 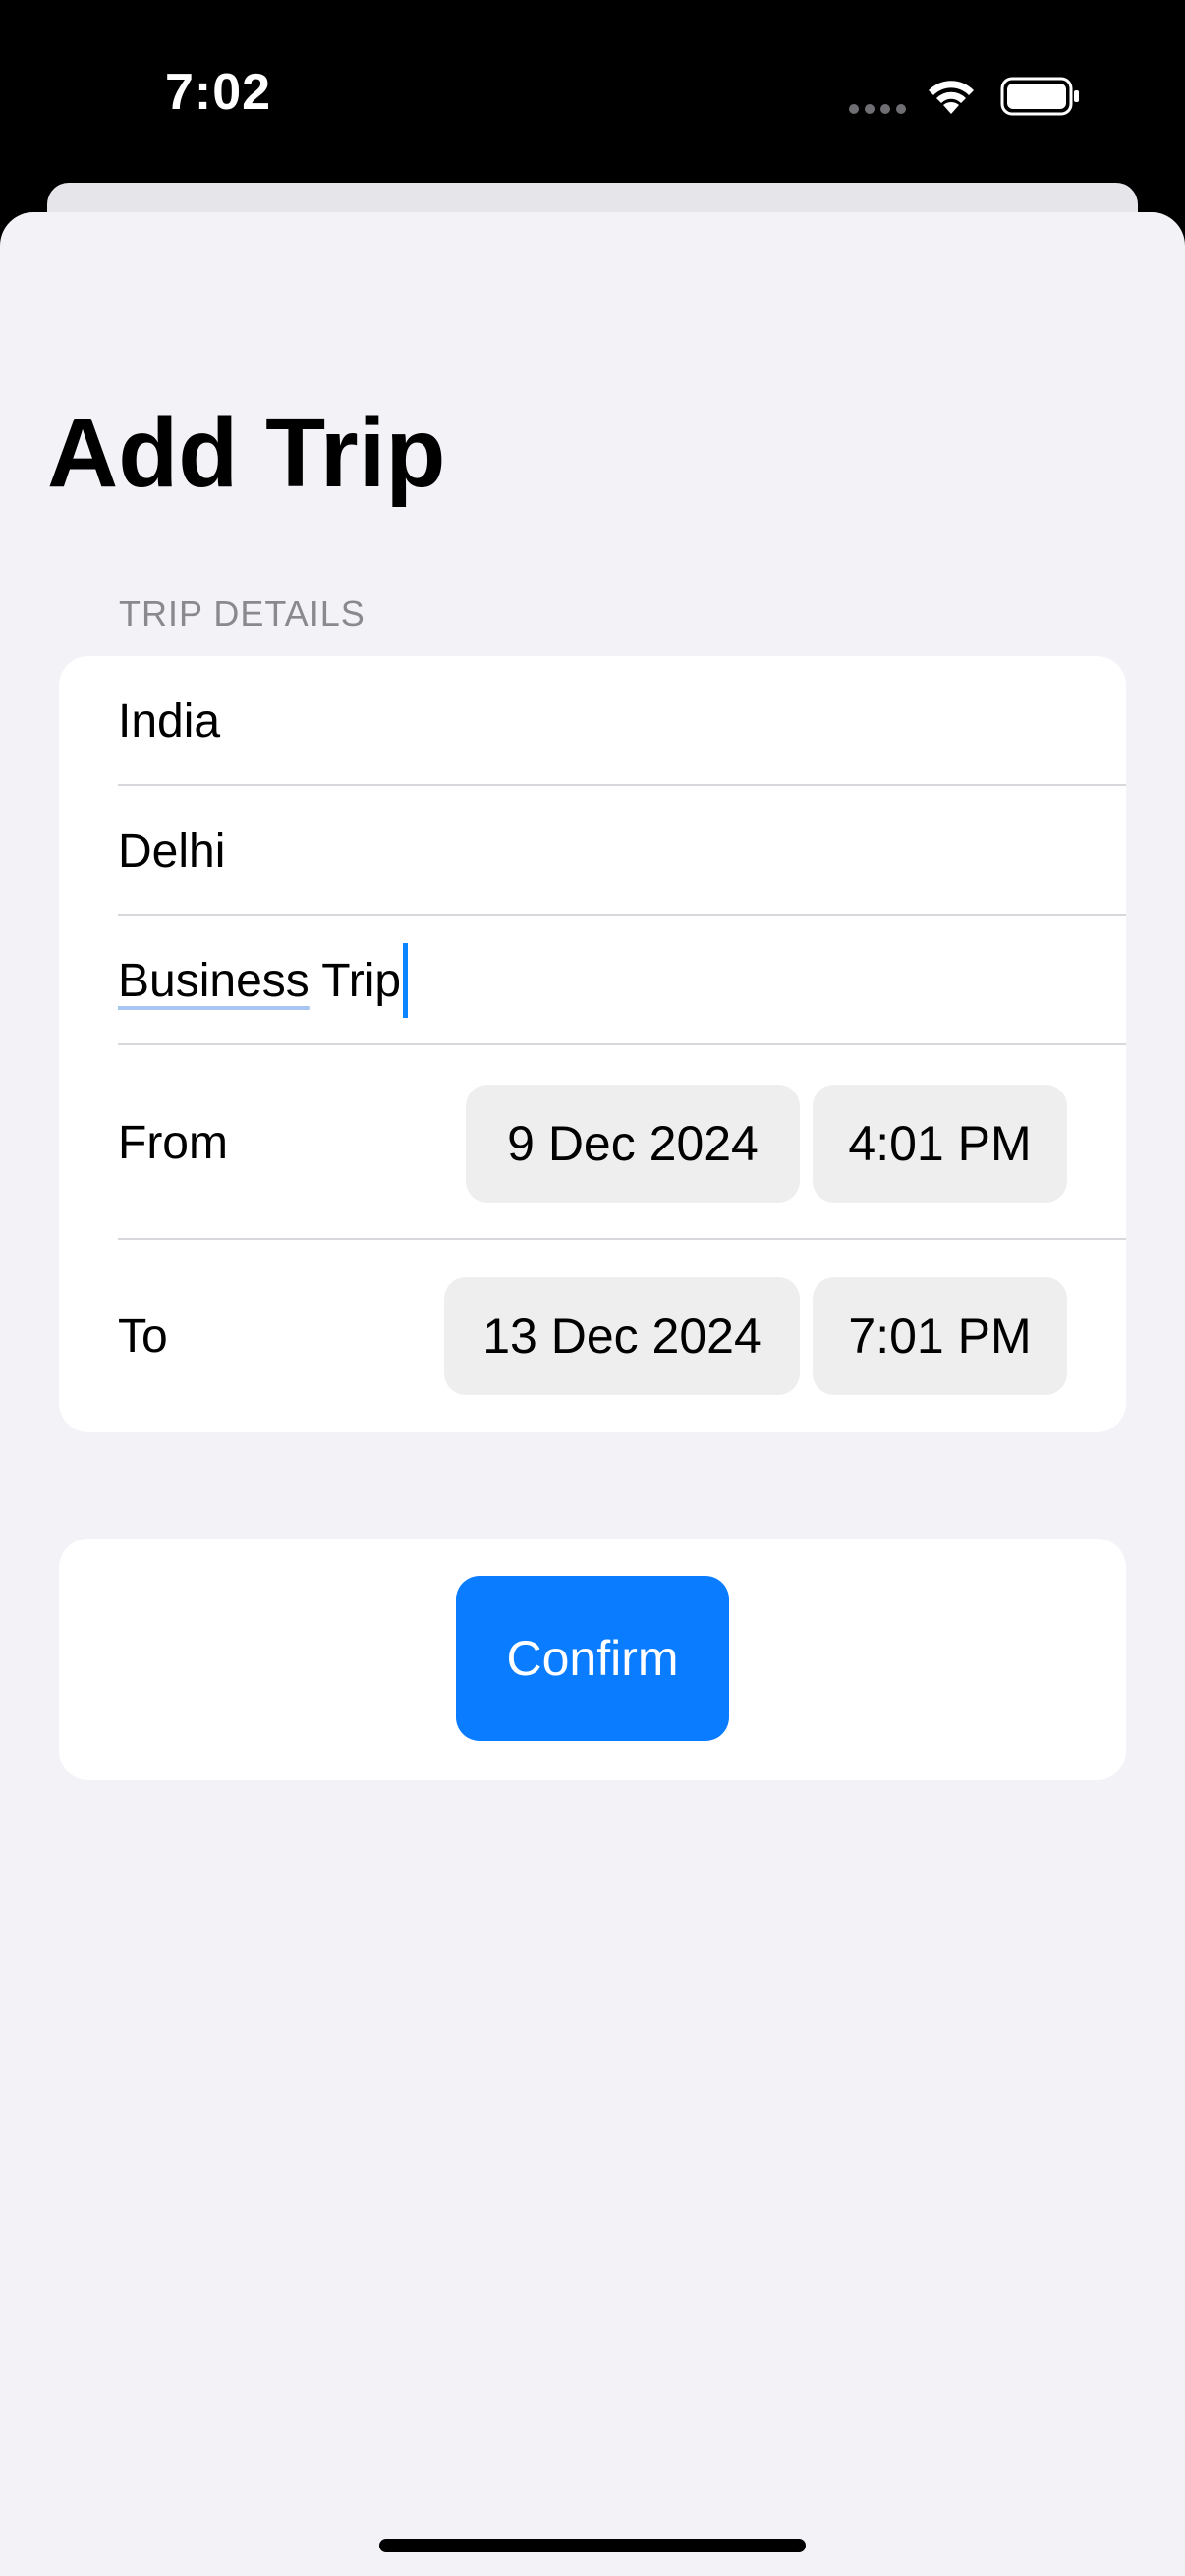 I want to click on confirm-button: Confirm, so click(x=592, y=1658).